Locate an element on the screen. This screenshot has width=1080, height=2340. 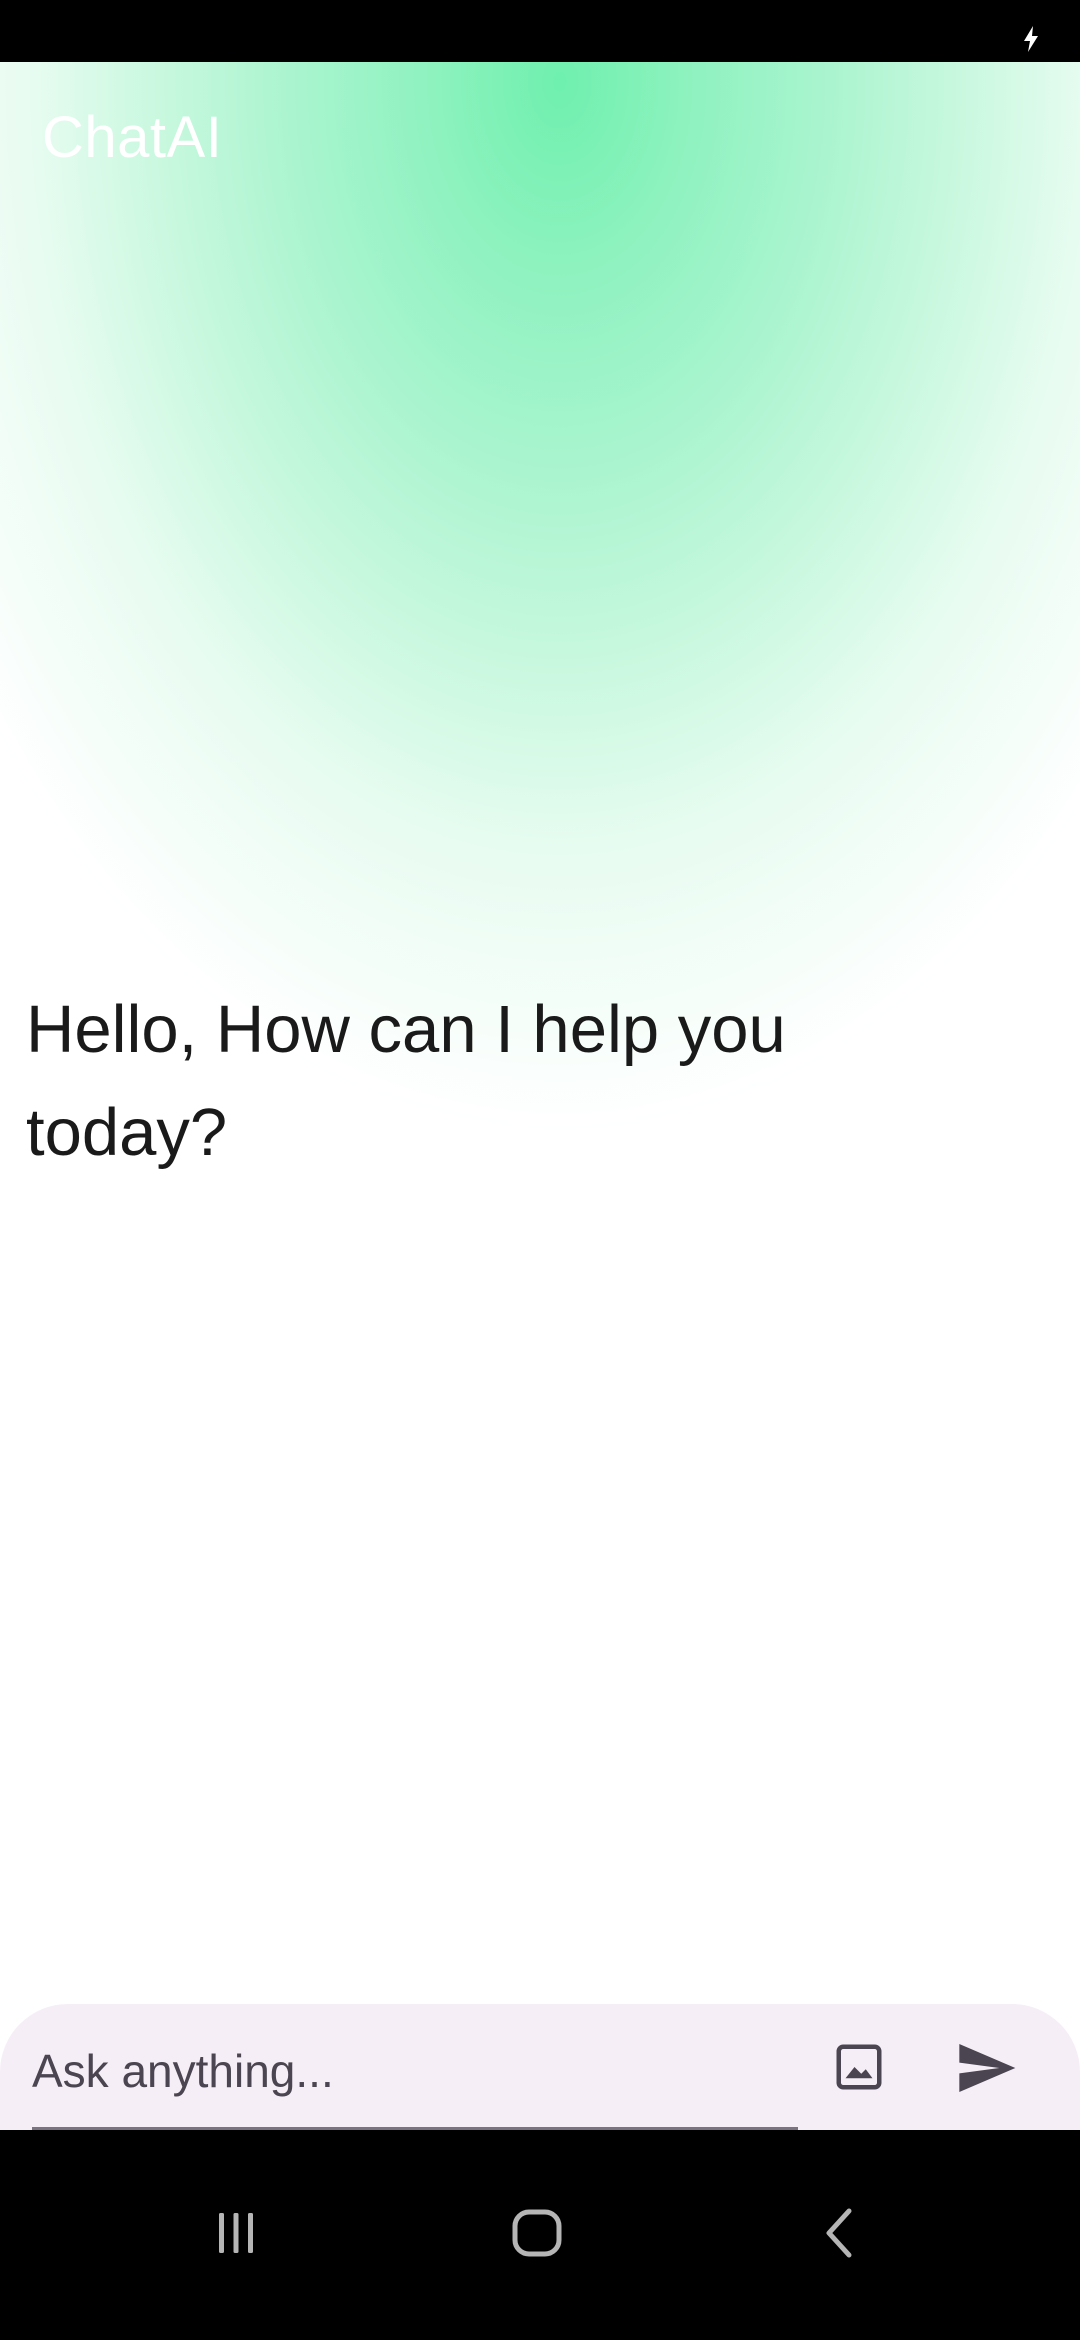
back-button is located at coordinates (839, 2233).